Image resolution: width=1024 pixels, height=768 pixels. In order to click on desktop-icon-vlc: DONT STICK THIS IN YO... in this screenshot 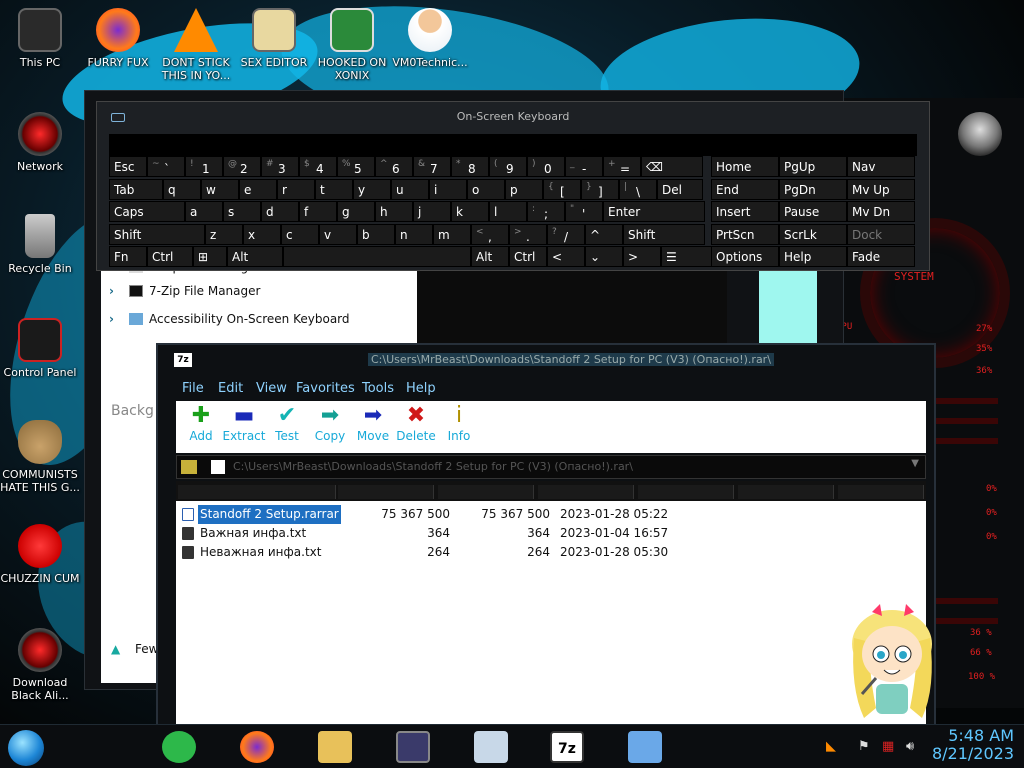, I will do `click(196, 45)`.